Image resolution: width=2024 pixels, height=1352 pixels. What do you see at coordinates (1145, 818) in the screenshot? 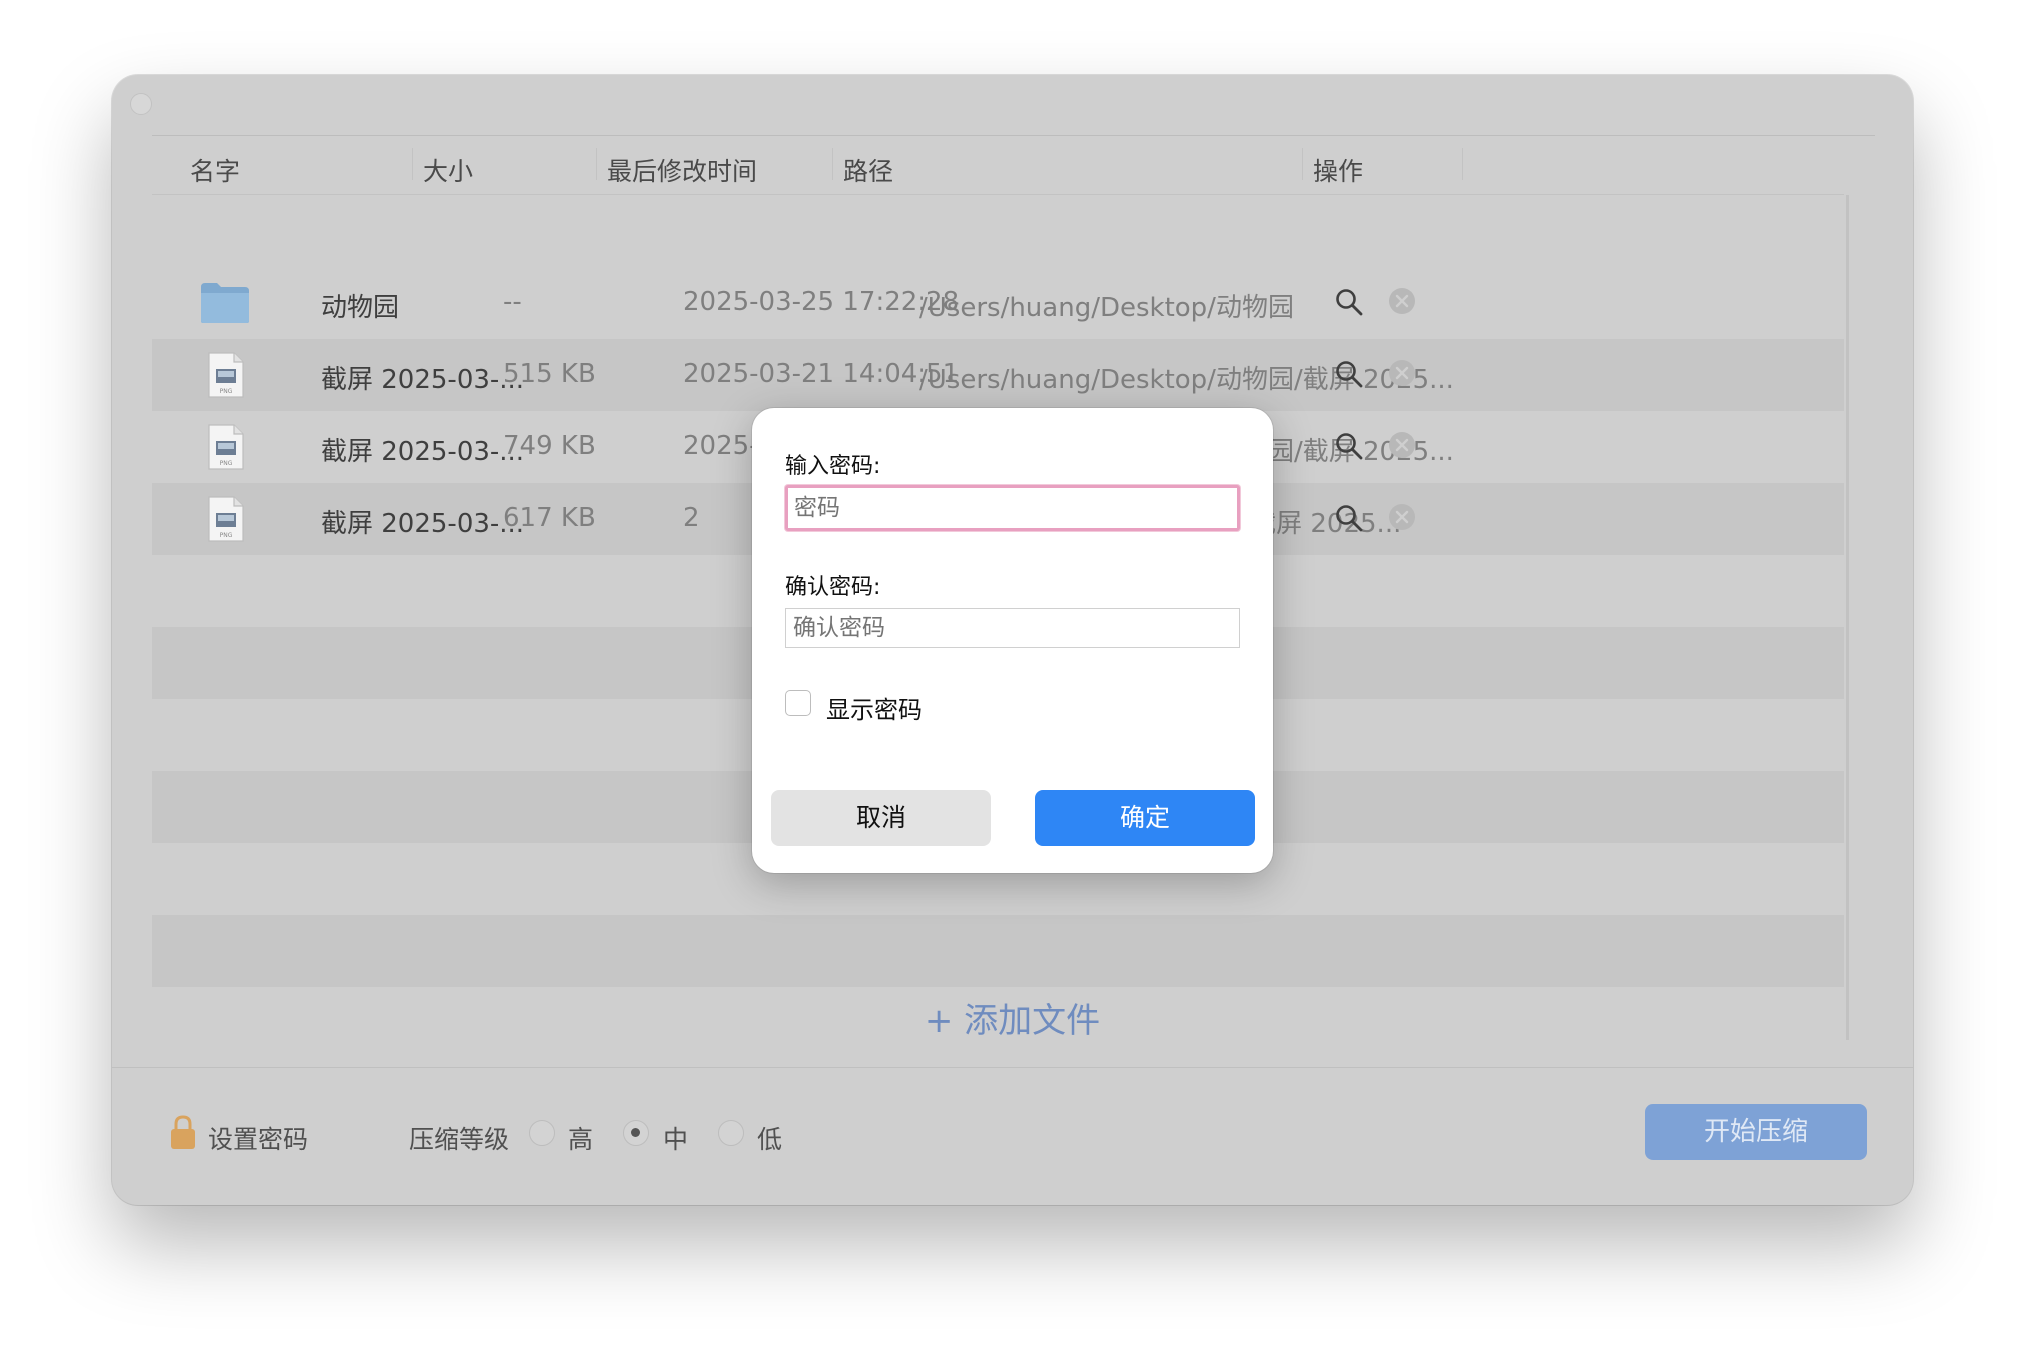
I see `confirm-button: 确定` at bounding box center [1145, 818].